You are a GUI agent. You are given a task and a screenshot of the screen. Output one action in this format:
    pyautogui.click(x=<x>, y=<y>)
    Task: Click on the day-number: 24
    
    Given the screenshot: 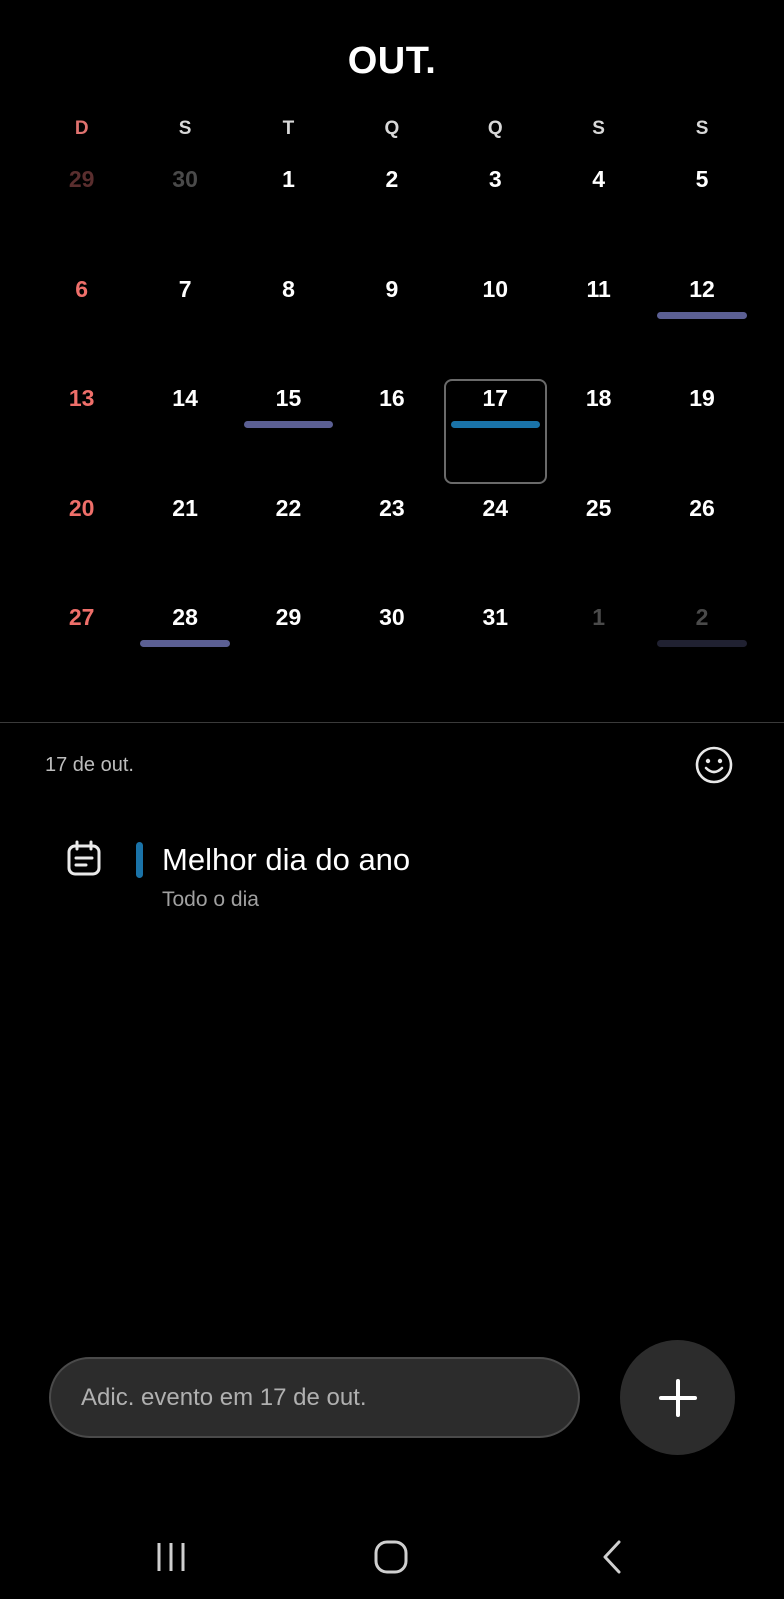 What is the action you would take?
    pyautogui.click(x=495, y=507)
    